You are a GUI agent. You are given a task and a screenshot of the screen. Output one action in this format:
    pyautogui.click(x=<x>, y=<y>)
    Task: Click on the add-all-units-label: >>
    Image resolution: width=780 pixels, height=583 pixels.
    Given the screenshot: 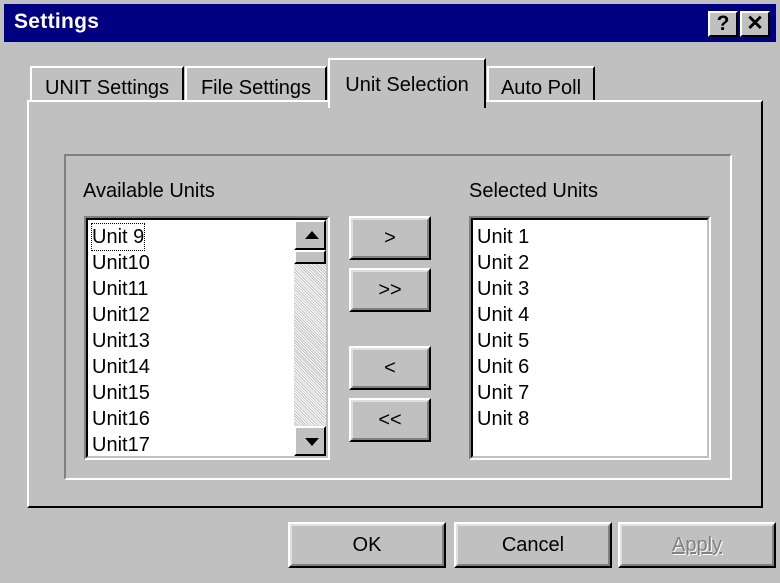 What is the action you would take?
    pyautogui.click(x=390, y=290)
    